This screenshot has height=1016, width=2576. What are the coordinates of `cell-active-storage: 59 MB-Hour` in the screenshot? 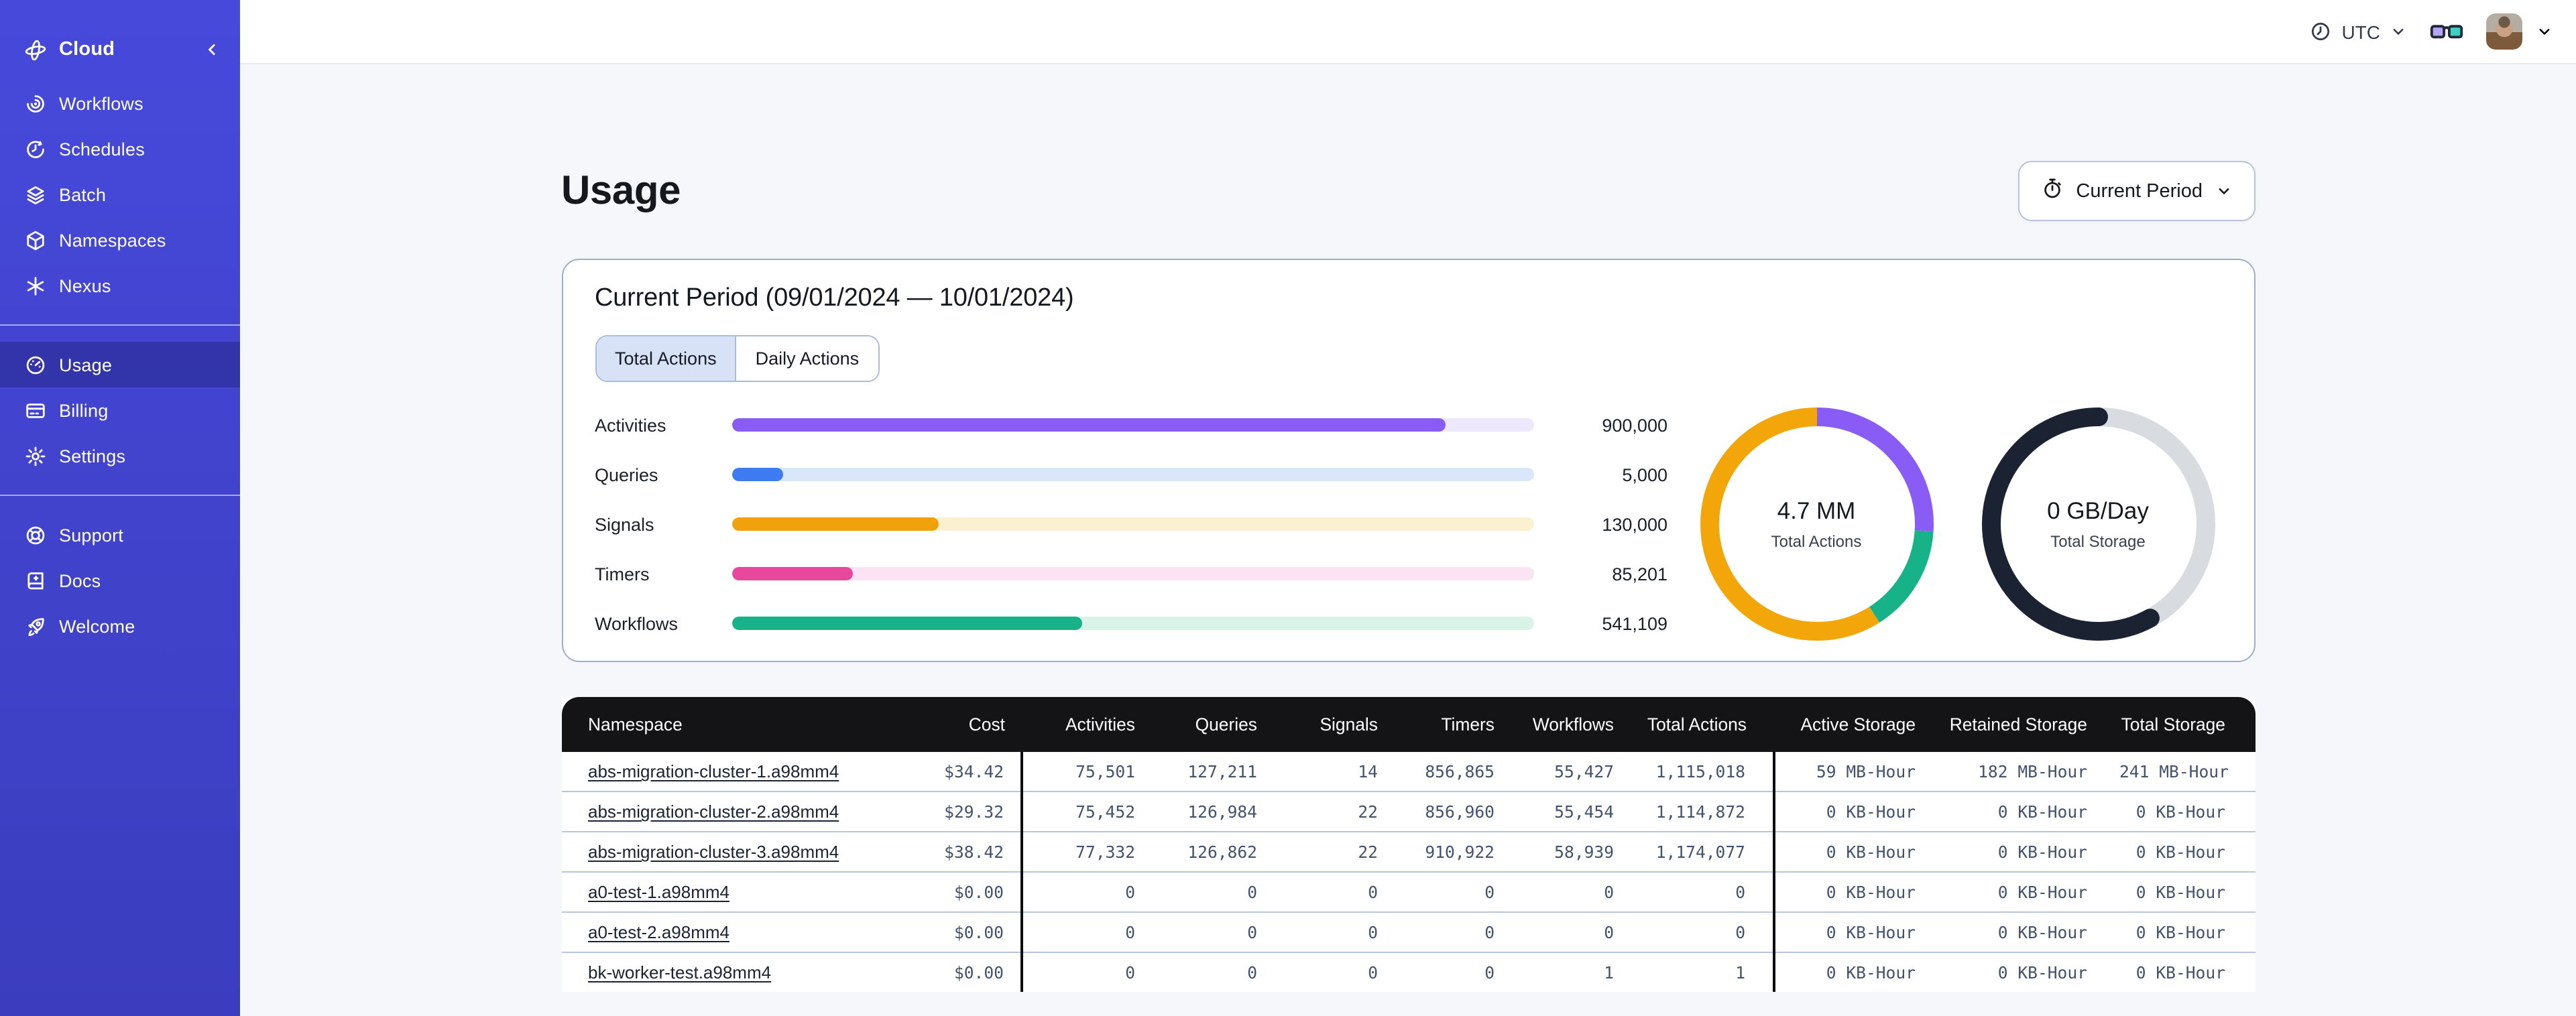 It's located at (1866, 771).